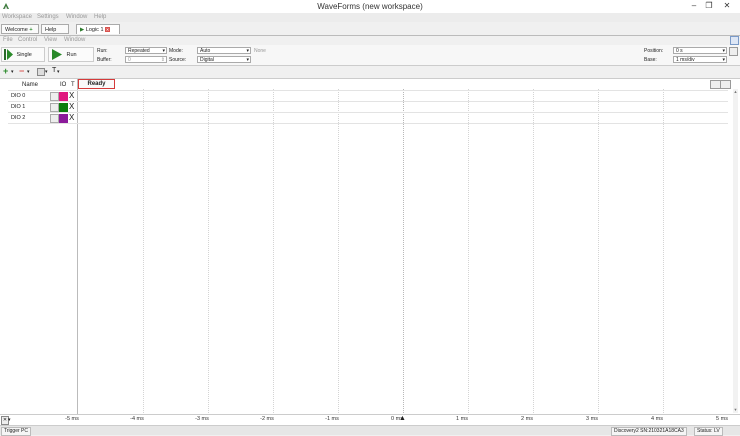 The width and height of the screenshot is (740, 436). I want to click on tab-bar: Welcome + Help ▶ Logic 1 ✕, so click(370, 29).